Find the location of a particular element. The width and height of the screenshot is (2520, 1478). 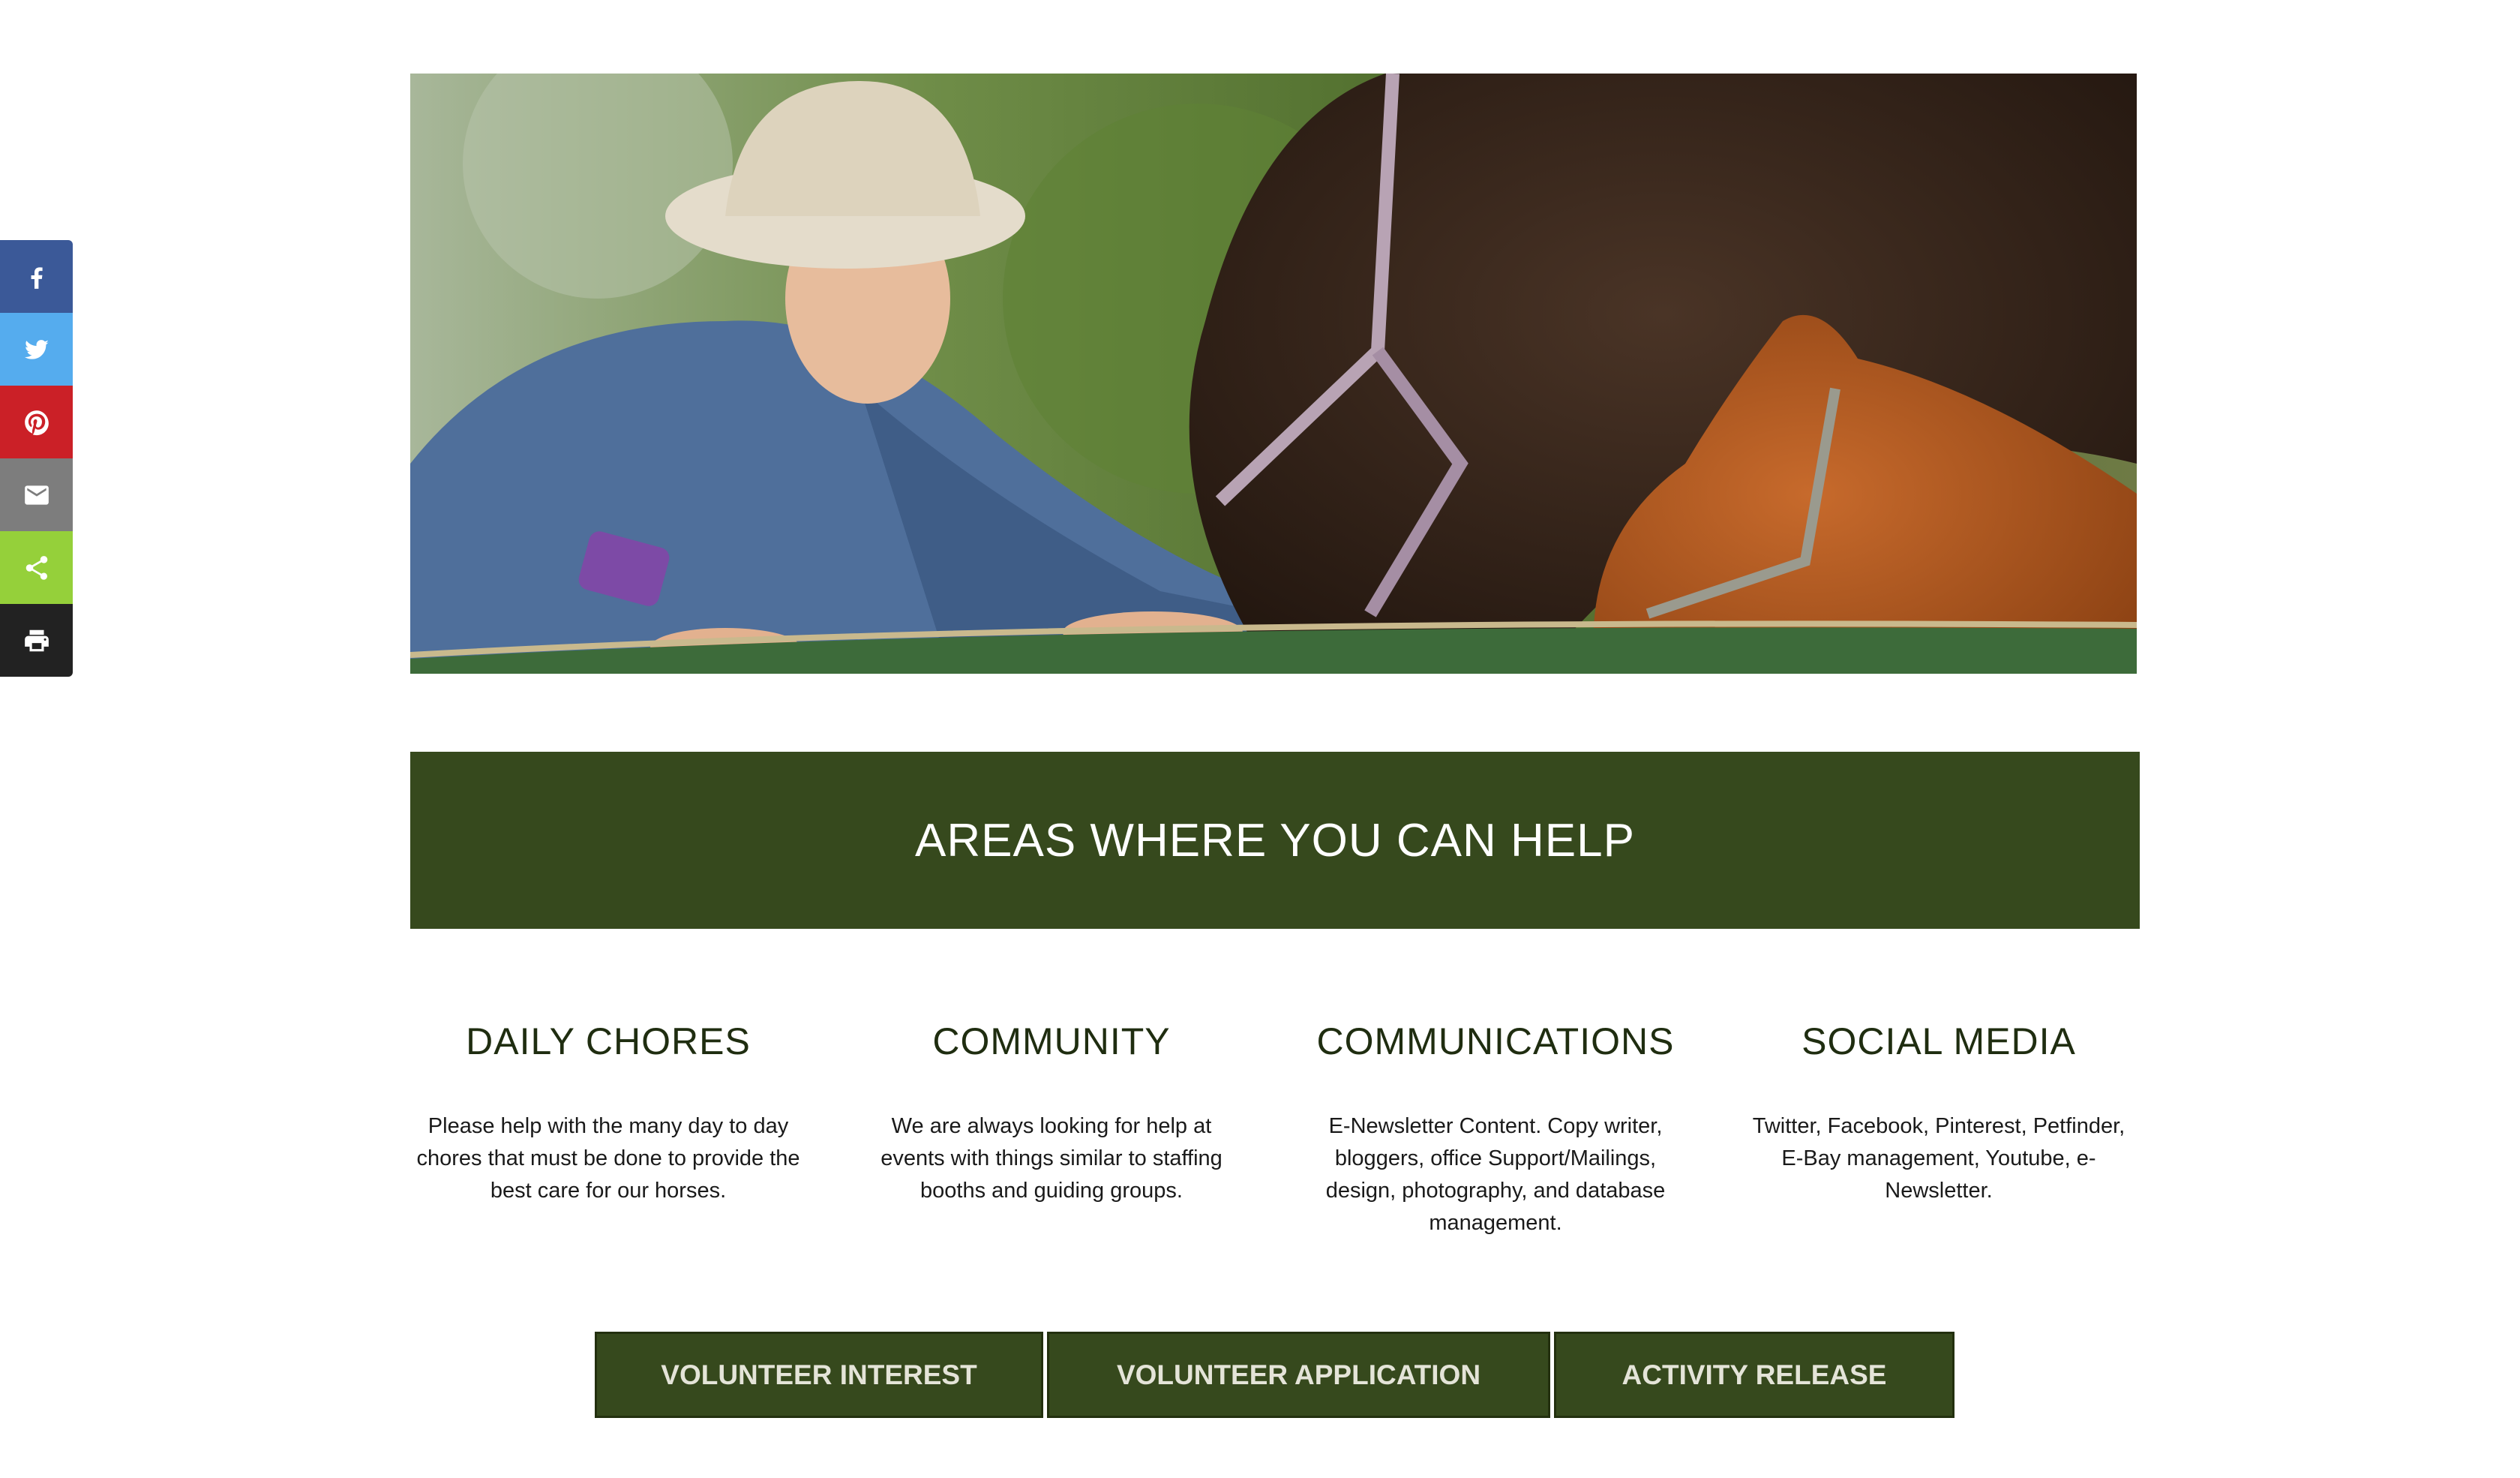

banner-title: AREAS WHERE YOU CAN HELP is located at coordinates (1275, 840).